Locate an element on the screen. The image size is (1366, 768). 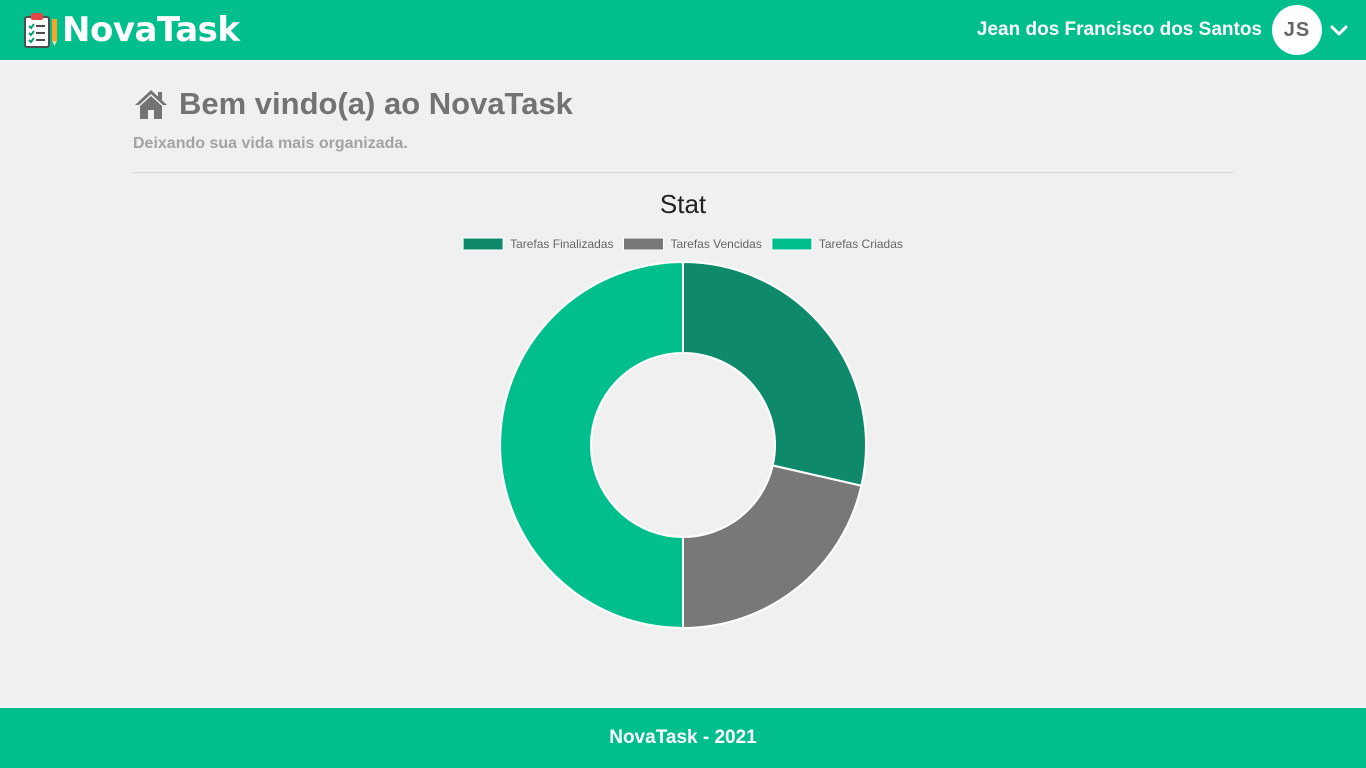
home-icon is located at coordinates (151, 104).